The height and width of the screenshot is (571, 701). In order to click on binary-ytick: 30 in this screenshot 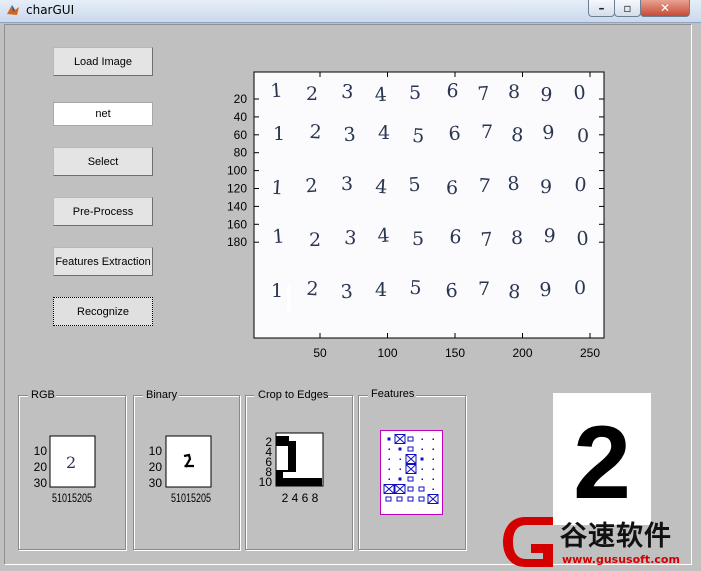, I will do `click(156, 483)`.